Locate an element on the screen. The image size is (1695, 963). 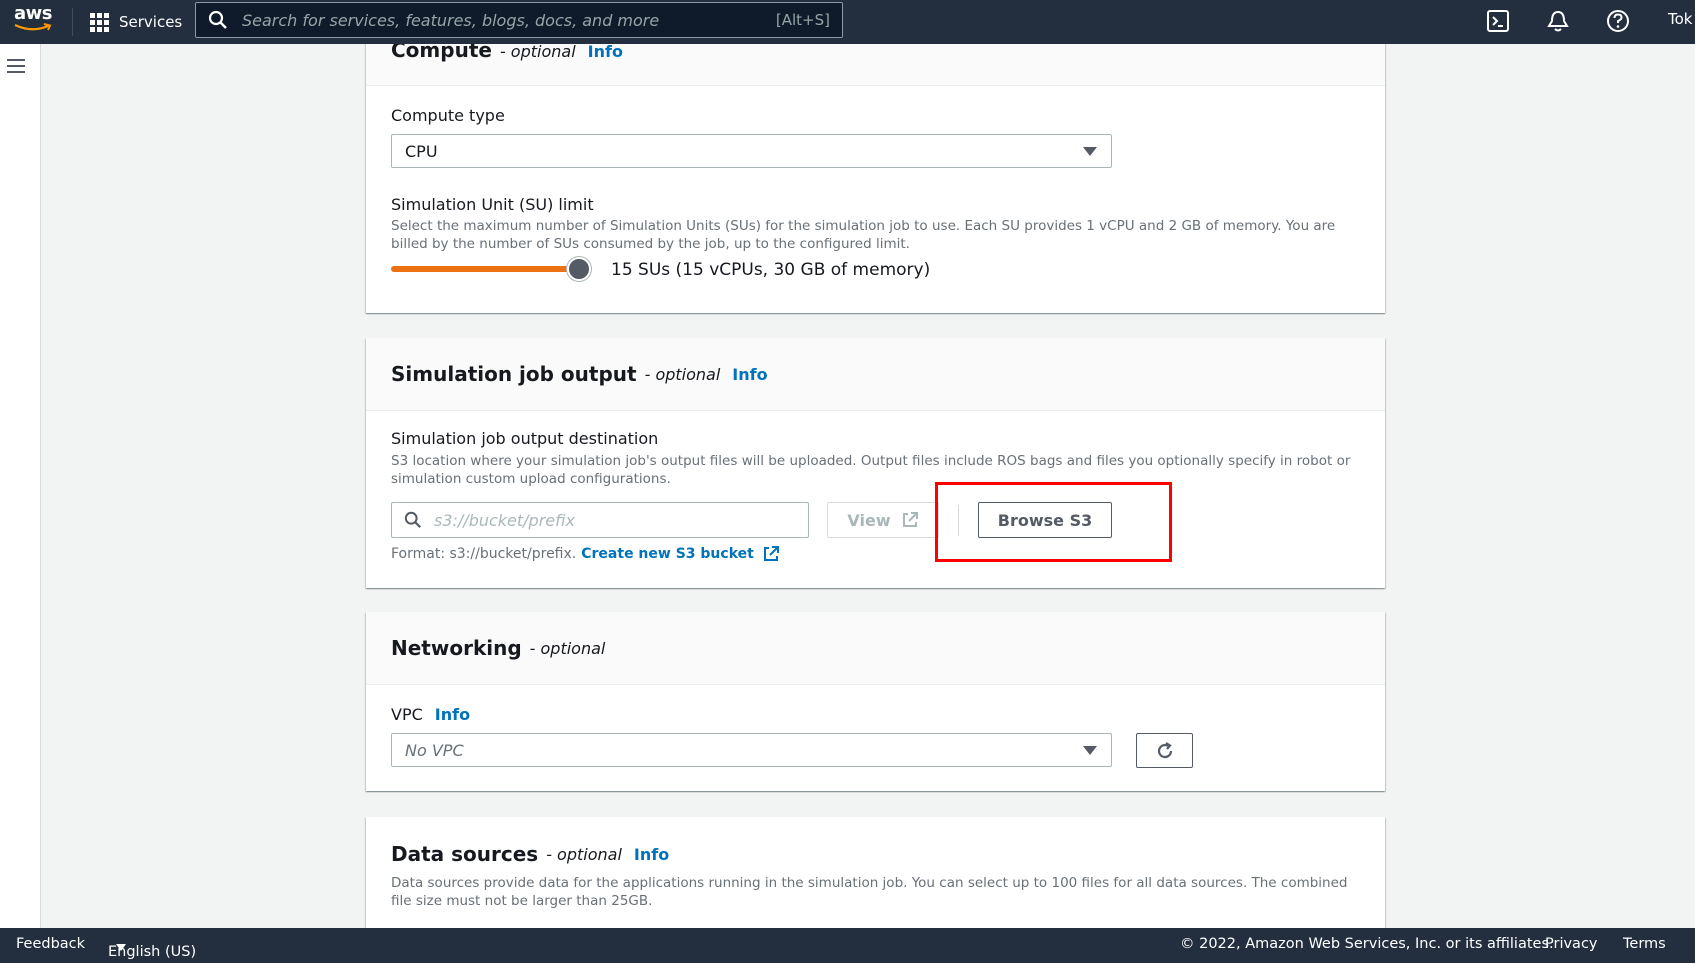
region-selector: Tok is located at coordinates (1680, 19).